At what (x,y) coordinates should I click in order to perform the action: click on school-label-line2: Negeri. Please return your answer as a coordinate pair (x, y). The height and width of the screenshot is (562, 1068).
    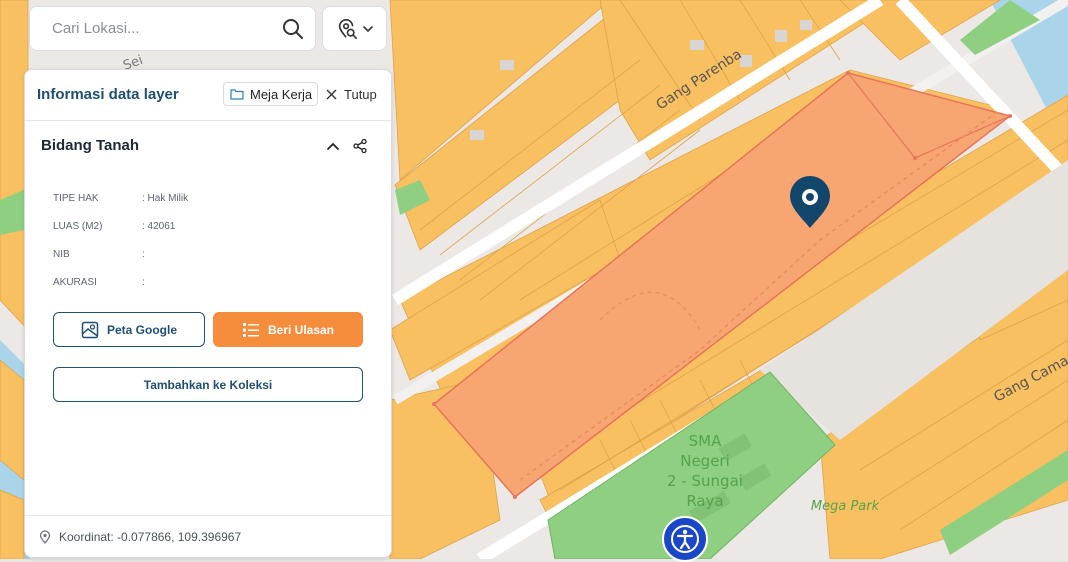
    Looking at the image, I should click on (705, 461).